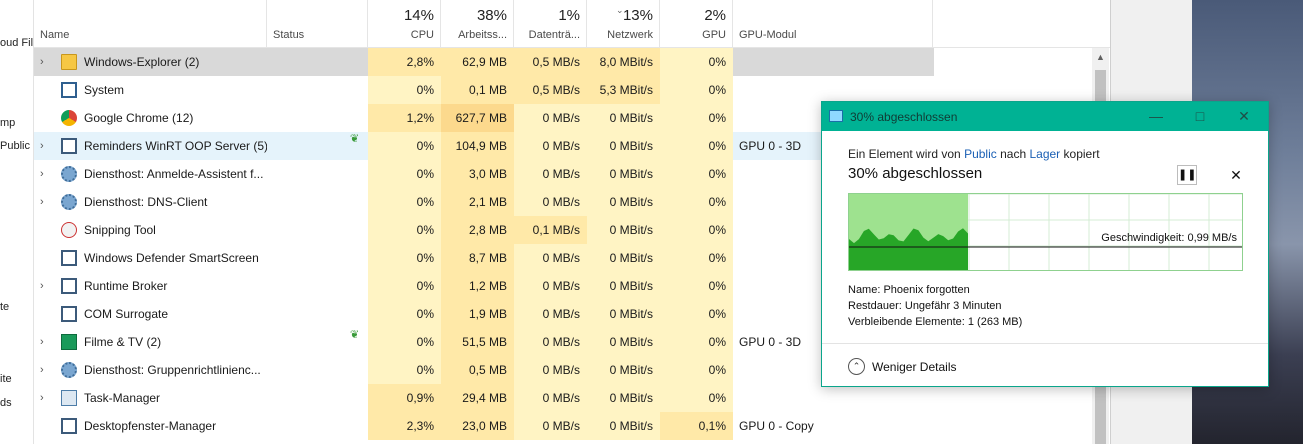 The width and height of the screenshot is (1303, 444). What do you see at coordinates (980, 154) in the screenshot?
I see `source-link: Public` at bounding box center [980, 154].